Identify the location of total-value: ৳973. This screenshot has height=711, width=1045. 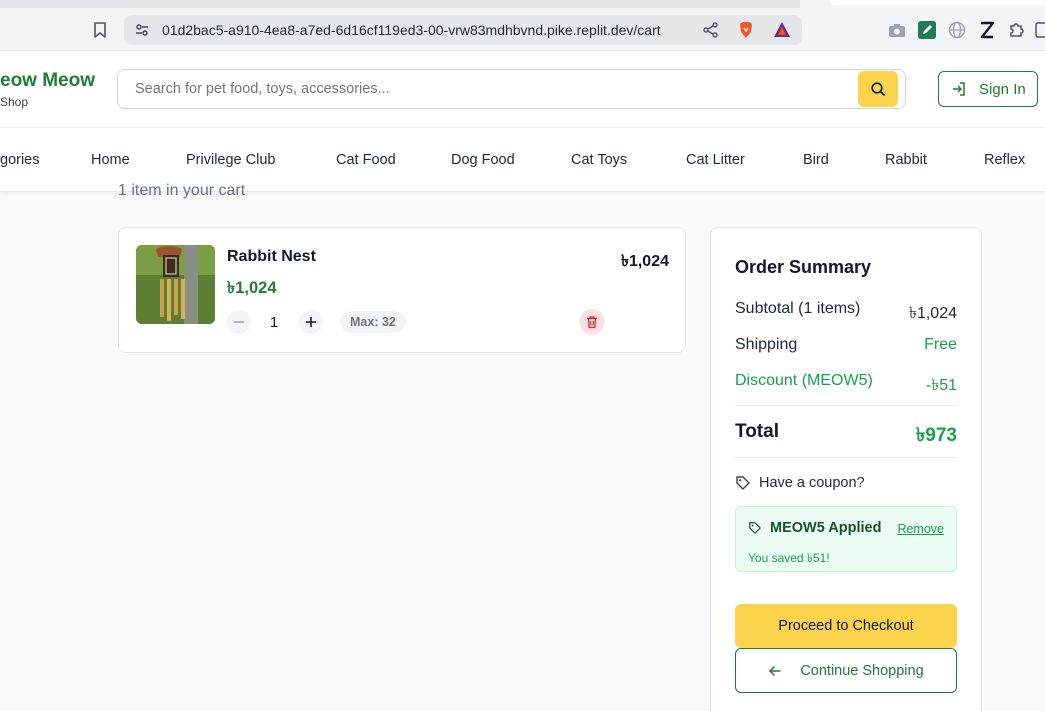
(936, 435).